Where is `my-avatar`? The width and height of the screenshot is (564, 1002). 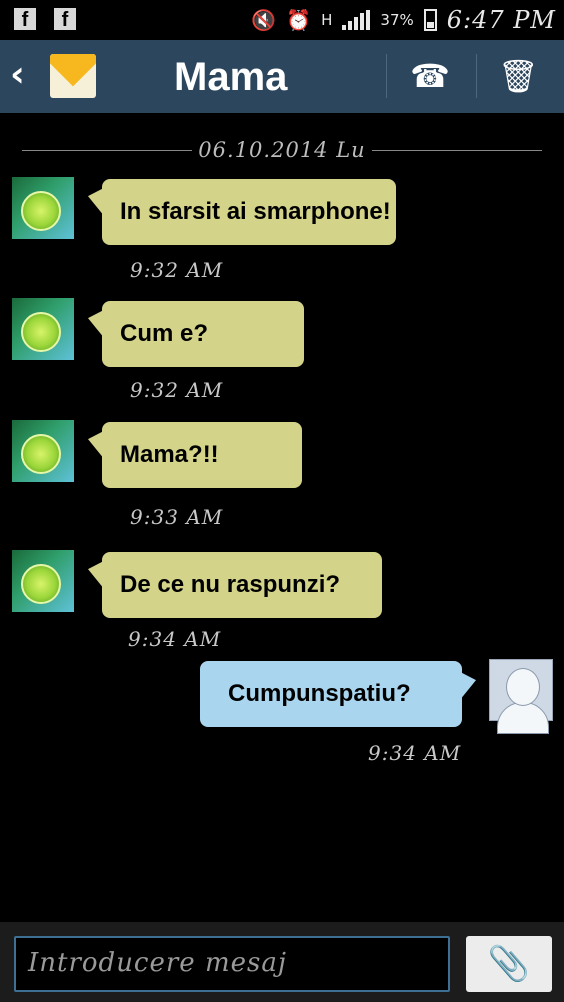 my-avatar is located at coordinates (521, 696).